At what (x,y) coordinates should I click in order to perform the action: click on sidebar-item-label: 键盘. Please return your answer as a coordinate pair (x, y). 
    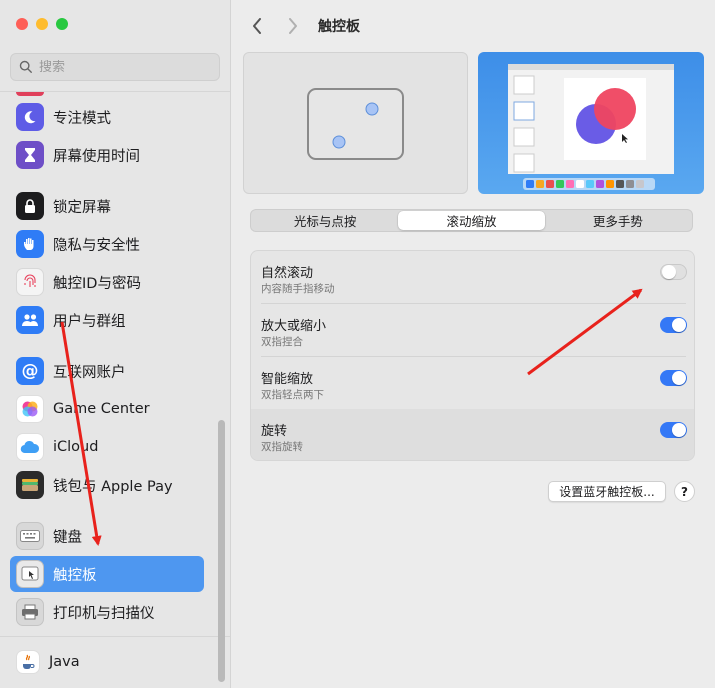
    Looking at the image, I should click on (67, 537).